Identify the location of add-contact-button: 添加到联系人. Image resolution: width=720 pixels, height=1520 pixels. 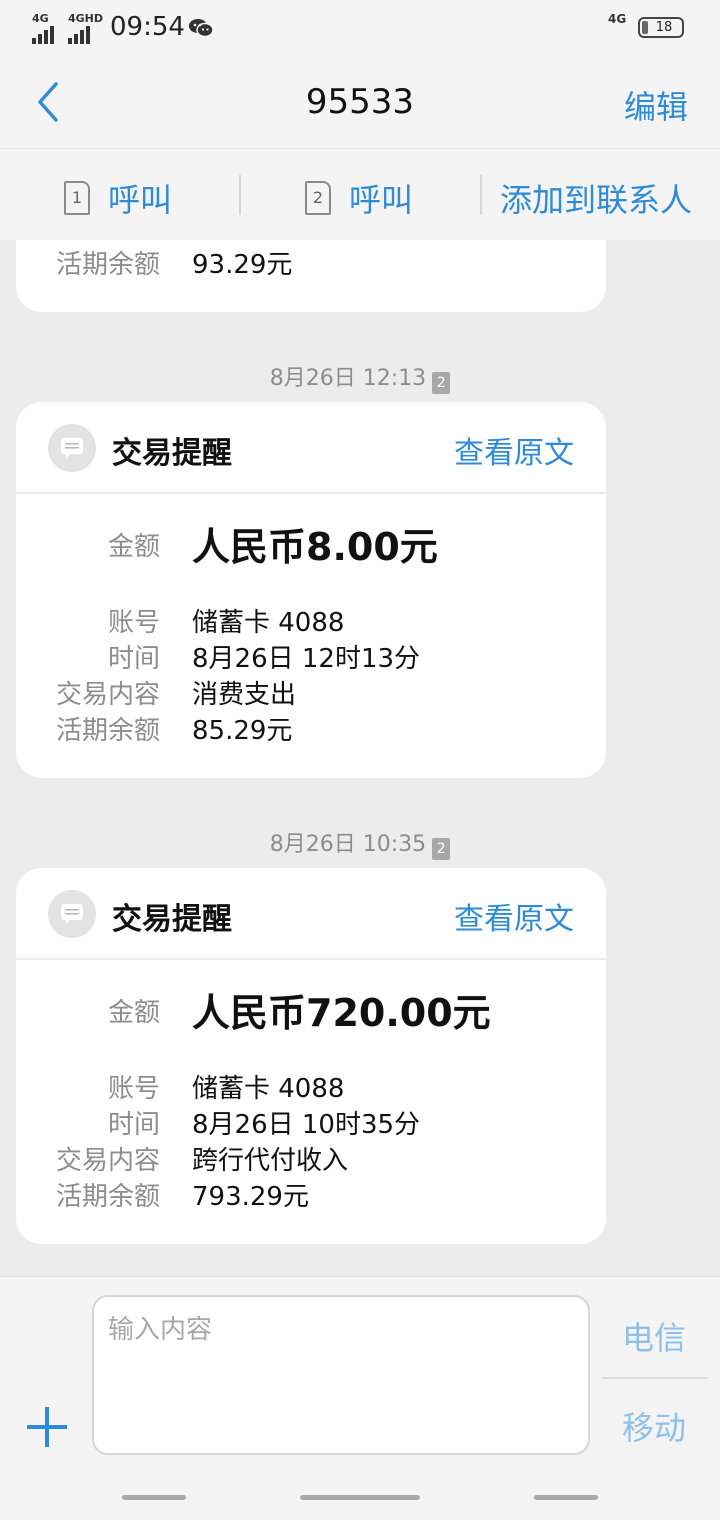
(596, 198).